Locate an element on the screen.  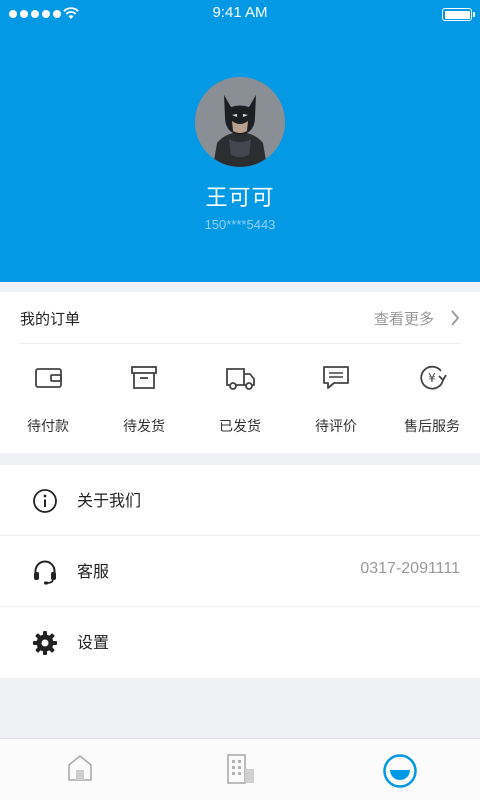
order-item-shipped: 已发货 is located at coordinates (240, 399).